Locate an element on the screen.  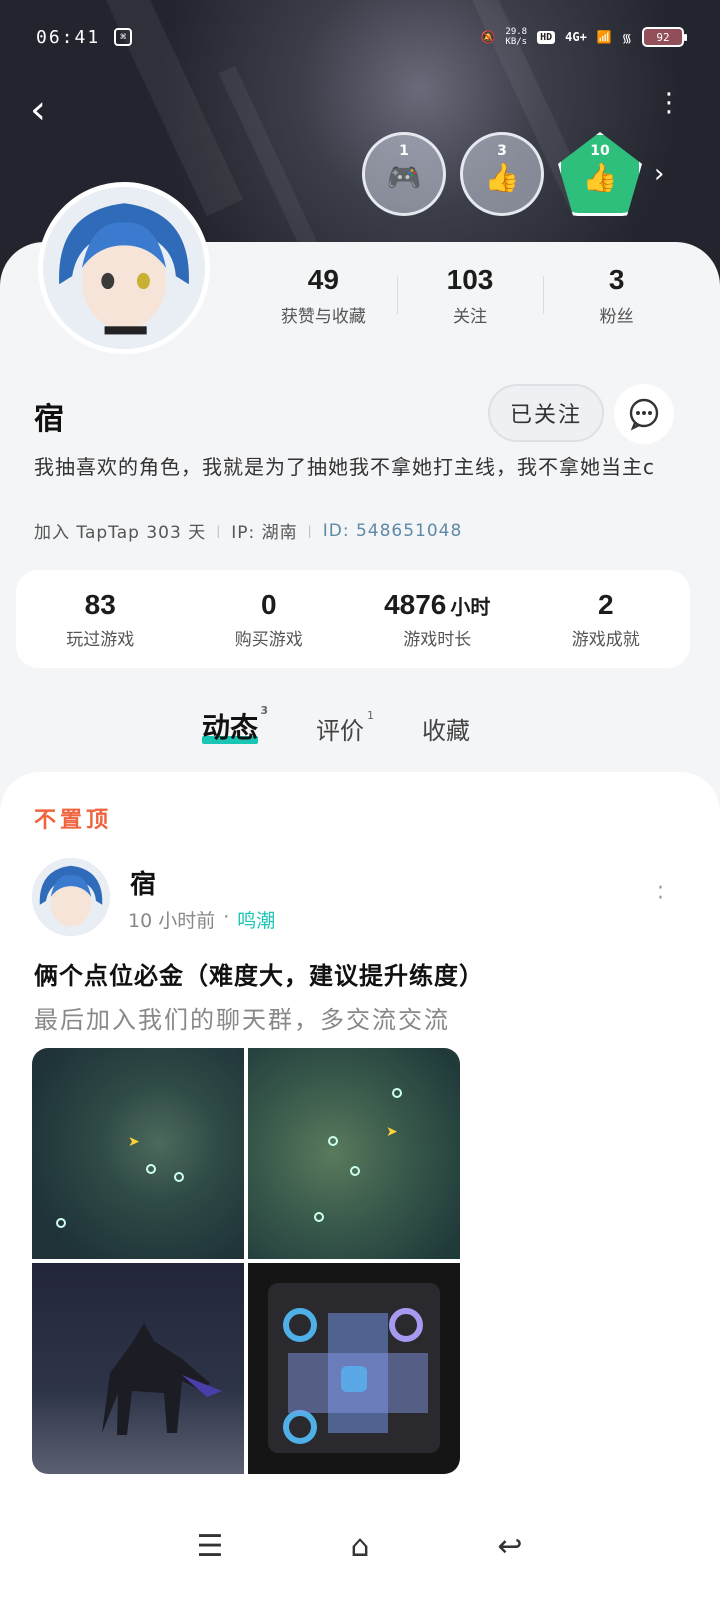
username: 宿 is located at coordinates (49, 419).